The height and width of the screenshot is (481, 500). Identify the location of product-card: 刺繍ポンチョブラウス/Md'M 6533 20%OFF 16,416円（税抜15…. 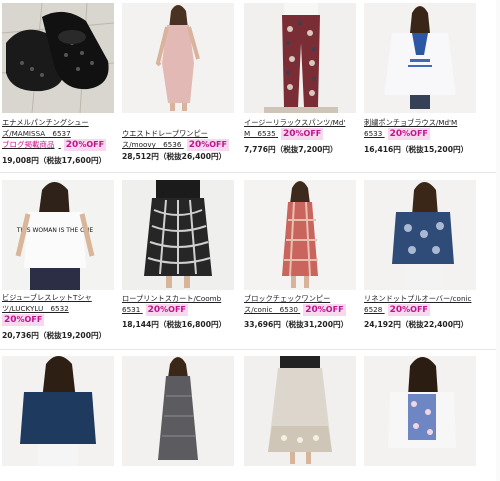
(420, 83).